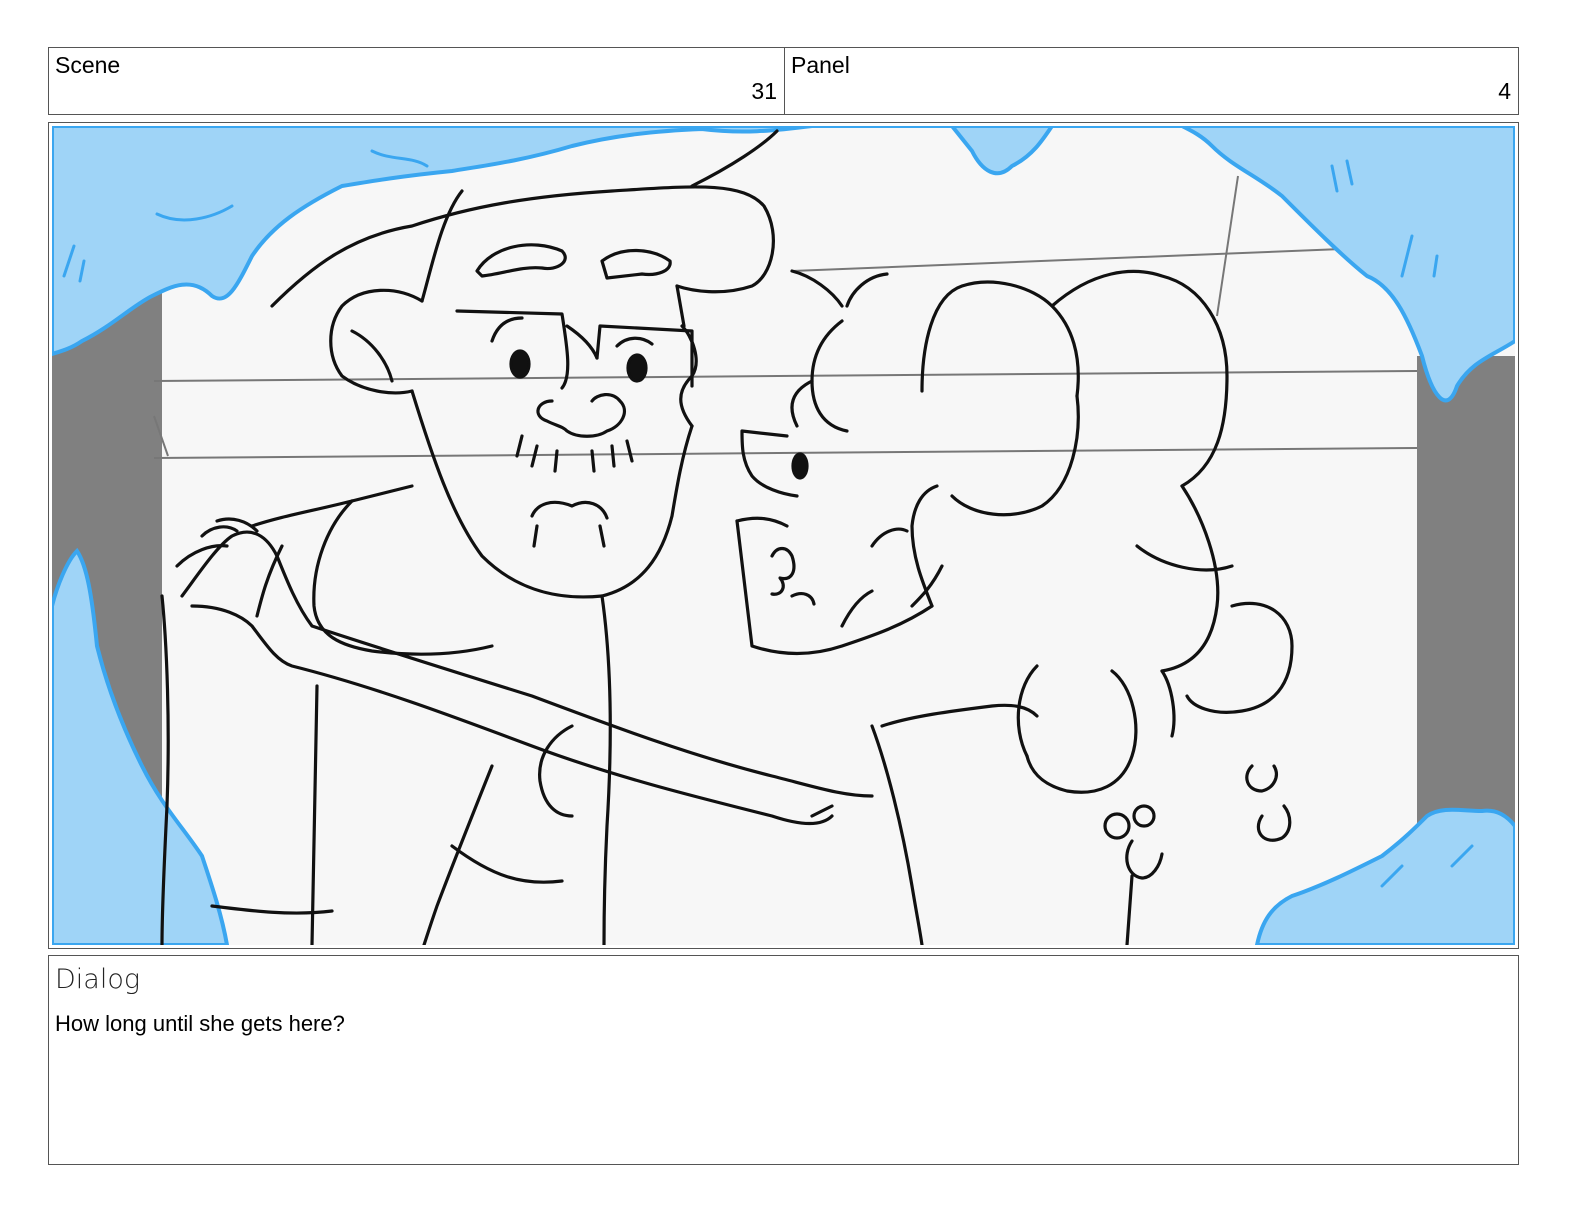  I want to click on dialog-text: How long until she gets here?, so click(200, 1023).